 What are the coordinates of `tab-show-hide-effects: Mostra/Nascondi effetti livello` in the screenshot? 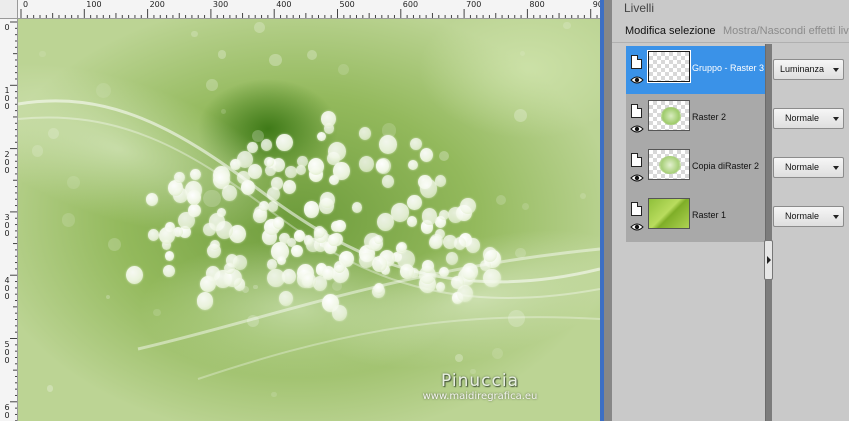 It's located at (786, 31).